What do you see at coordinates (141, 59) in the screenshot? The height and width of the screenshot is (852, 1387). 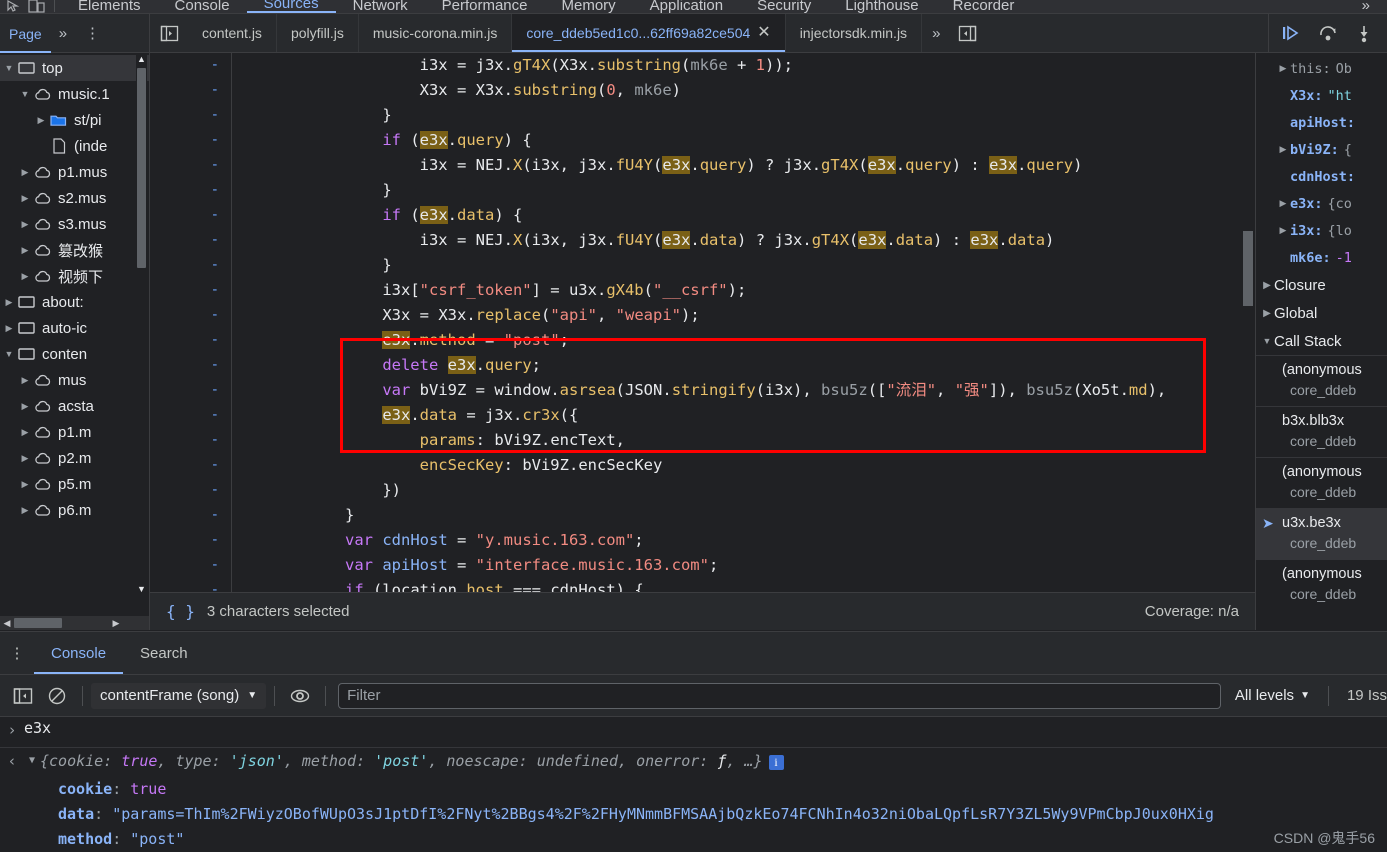 I see `scroll-up-arrow: ▲` at bounding box center [141, 59].